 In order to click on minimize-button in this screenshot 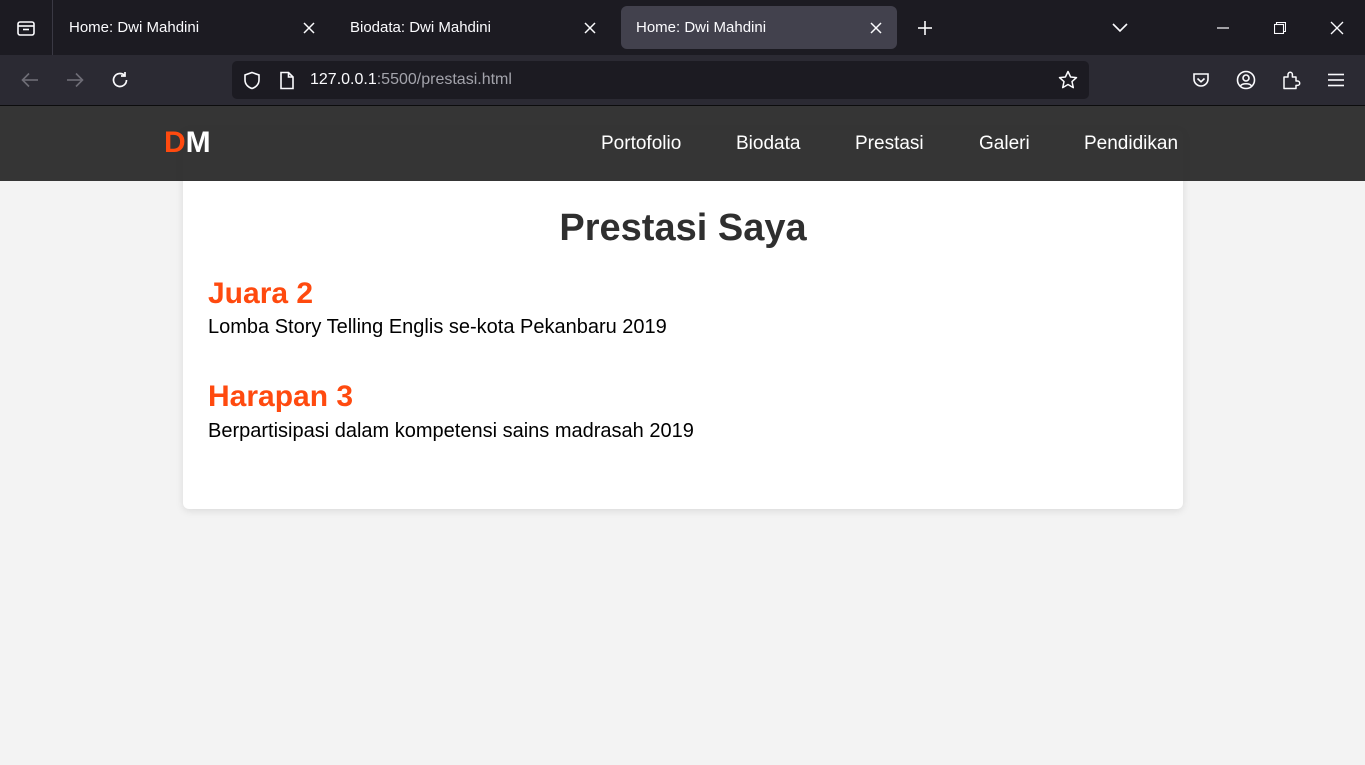, I will do `click(1223, 27)`.